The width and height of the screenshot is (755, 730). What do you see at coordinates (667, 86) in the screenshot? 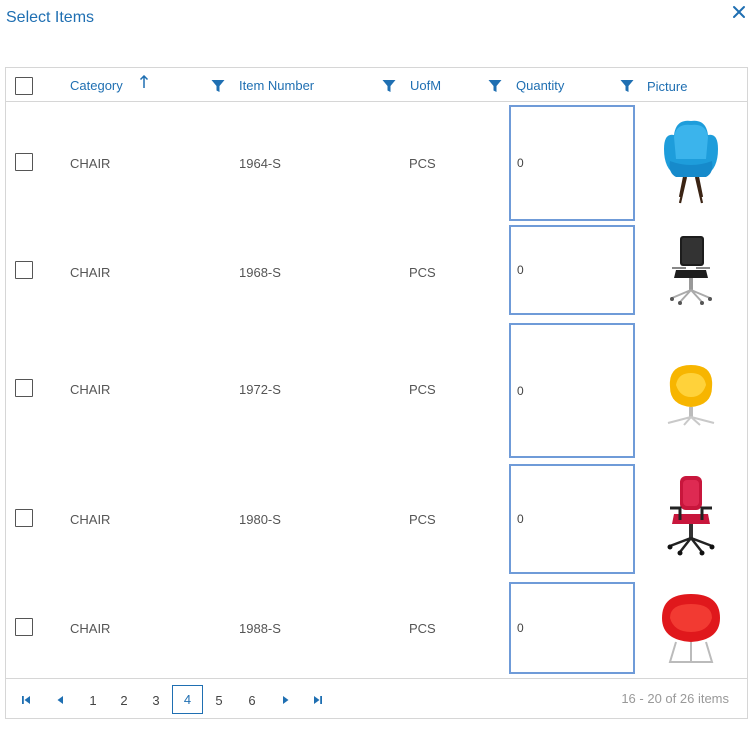
I see `column-header-label: Picture` at bounding box center [667, 86].